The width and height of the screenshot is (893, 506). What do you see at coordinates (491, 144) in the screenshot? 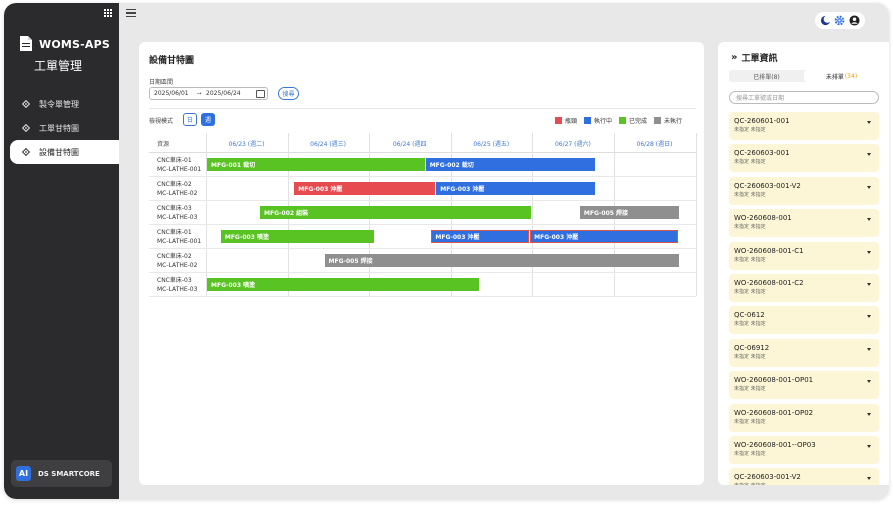
I see `gantt-day-header: 06/25 (週五)` at bounding box center [491, 144].